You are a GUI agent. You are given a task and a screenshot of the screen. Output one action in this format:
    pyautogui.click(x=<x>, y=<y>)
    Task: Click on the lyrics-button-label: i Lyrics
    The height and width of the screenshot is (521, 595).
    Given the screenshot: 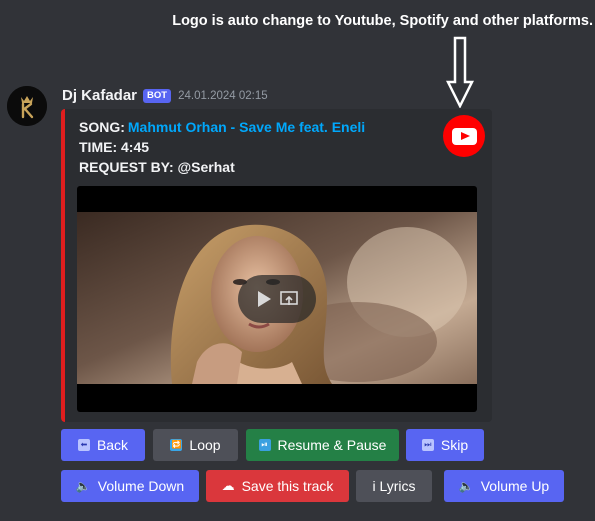 What is the action you would take?
    pyautogui.click(x=394, y=486)
    